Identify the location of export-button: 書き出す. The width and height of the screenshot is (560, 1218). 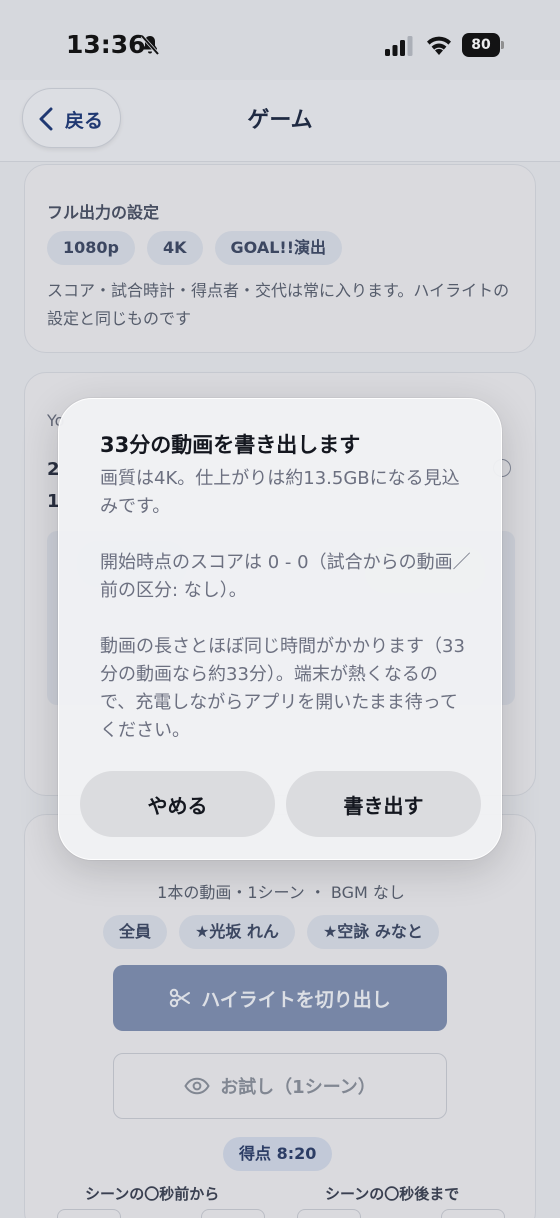
(383, 804).